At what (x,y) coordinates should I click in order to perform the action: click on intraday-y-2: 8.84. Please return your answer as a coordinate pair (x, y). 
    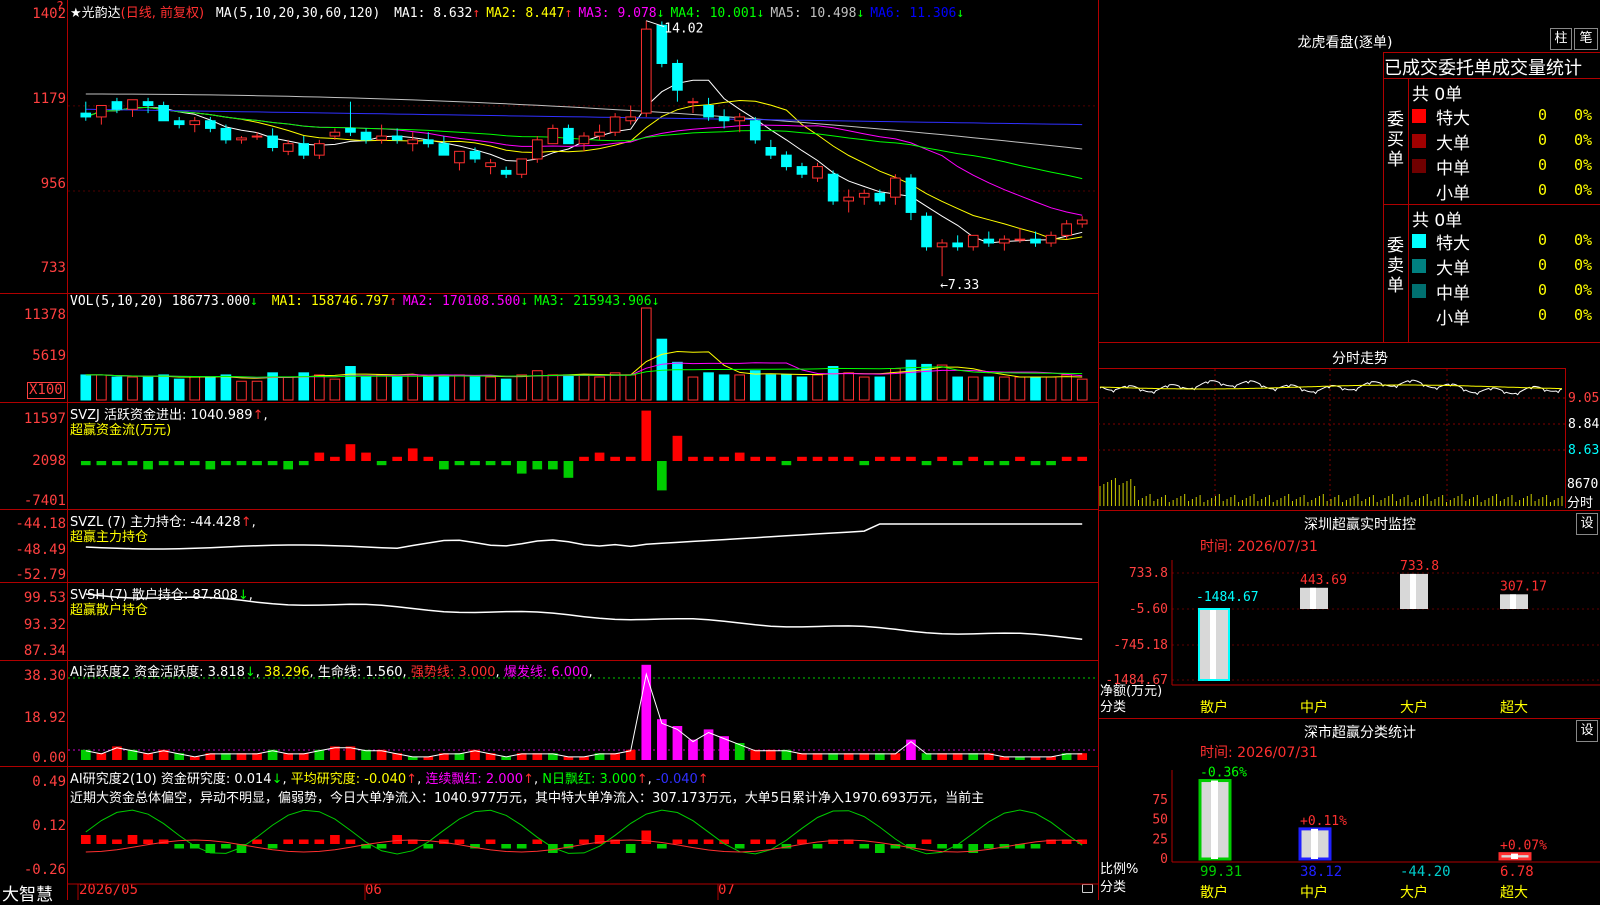
    Looking at the image, I should click on (1584, 424).